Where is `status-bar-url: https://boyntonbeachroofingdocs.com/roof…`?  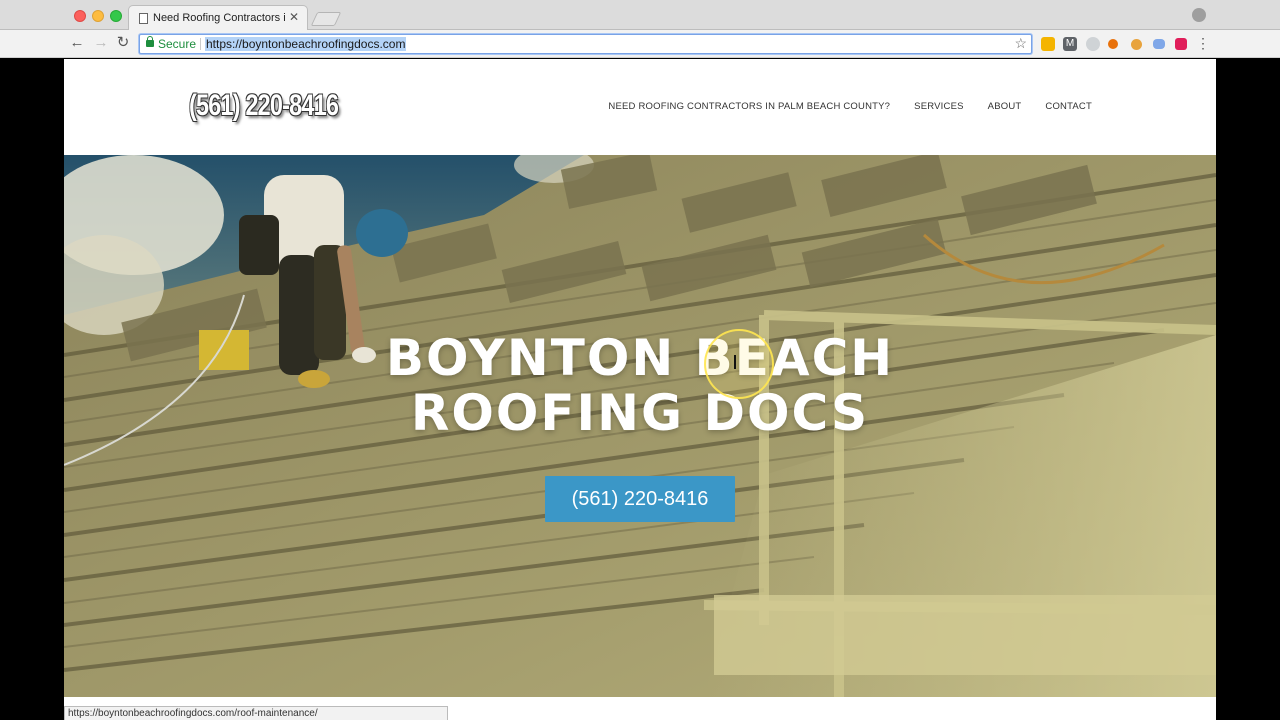
status-bar-url: https://boyntonbeachroofingdocs.com/roof… is located at coordinates (256, 713).